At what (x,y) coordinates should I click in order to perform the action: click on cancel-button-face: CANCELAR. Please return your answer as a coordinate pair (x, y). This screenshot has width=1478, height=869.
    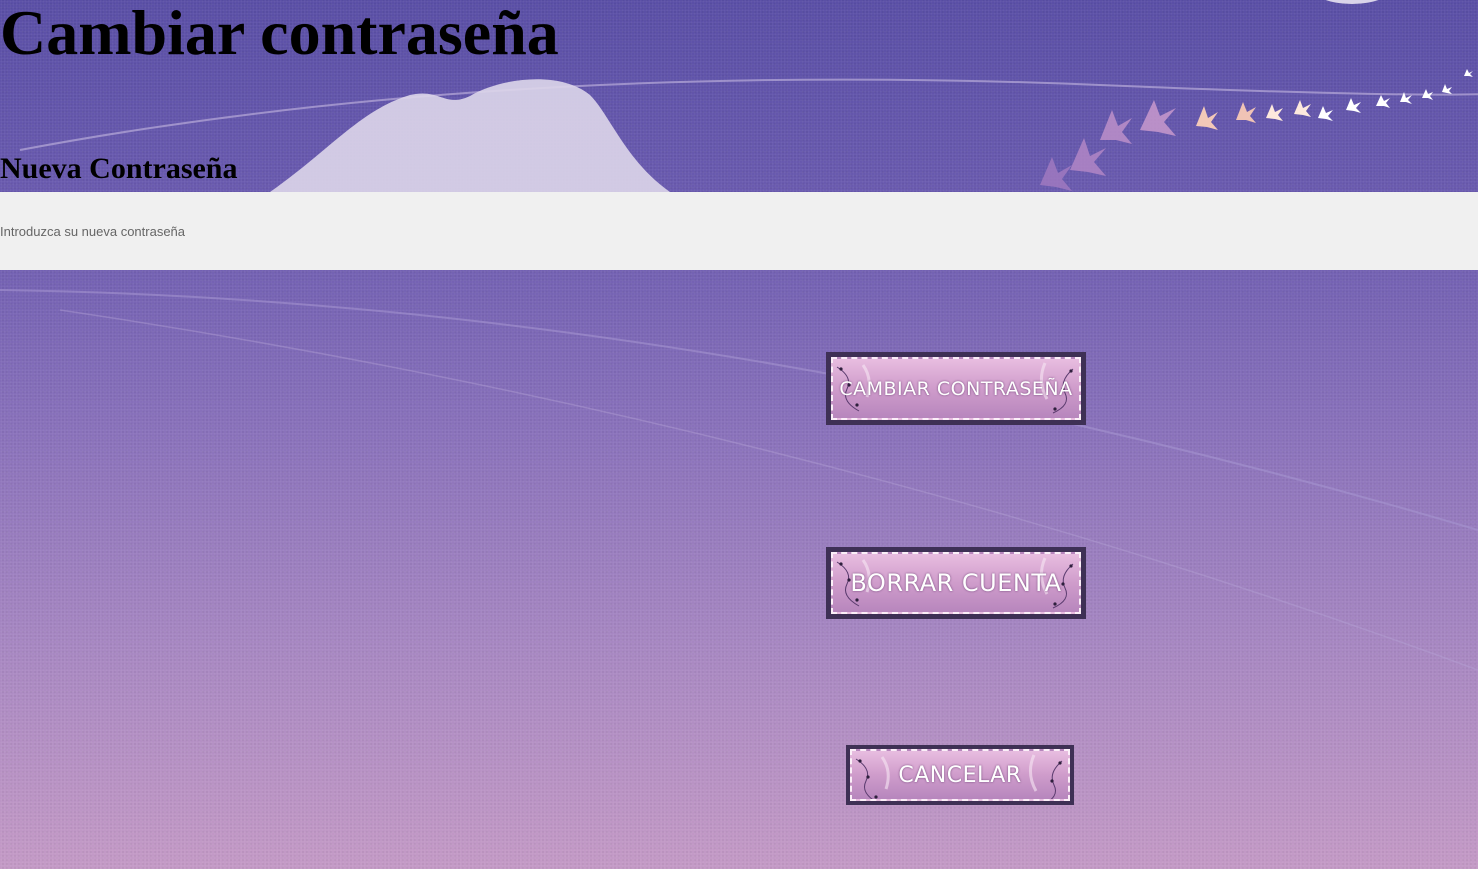
    Looking at the image, I should click on (960, 775).